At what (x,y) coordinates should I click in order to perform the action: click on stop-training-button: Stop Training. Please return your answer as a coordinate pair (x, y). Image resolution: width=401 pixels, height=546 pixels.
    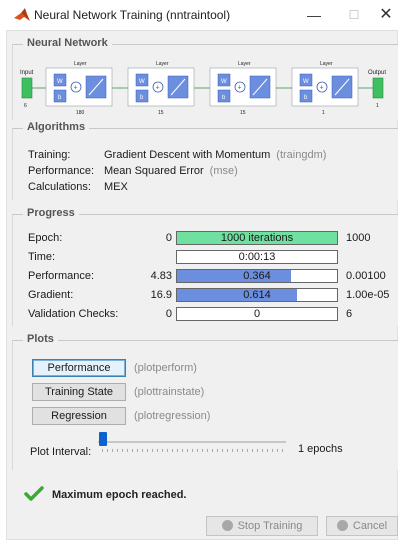
    Looking at the image, I should click on (262, 526).